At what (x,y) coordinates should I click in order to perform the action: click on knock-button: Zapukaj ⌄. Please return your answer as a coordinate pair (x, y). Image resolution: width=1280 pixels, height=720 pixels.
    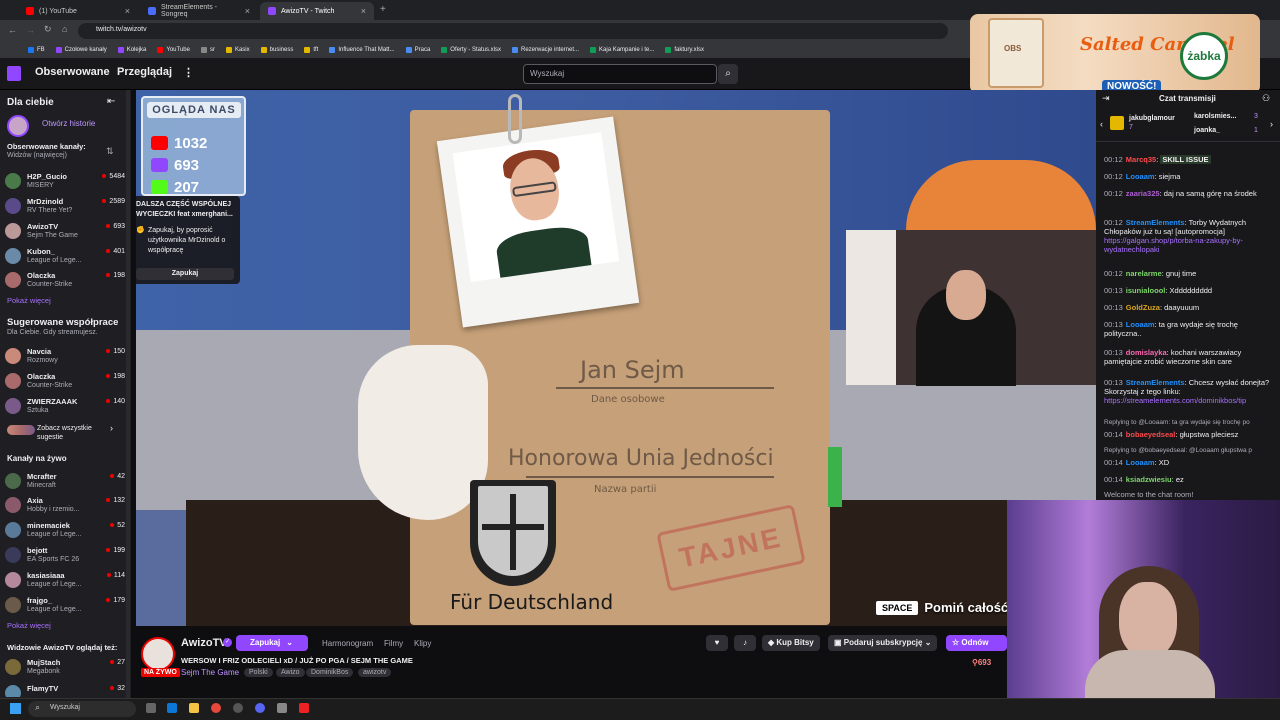
    Looking at the image, I should click on (272, 643).